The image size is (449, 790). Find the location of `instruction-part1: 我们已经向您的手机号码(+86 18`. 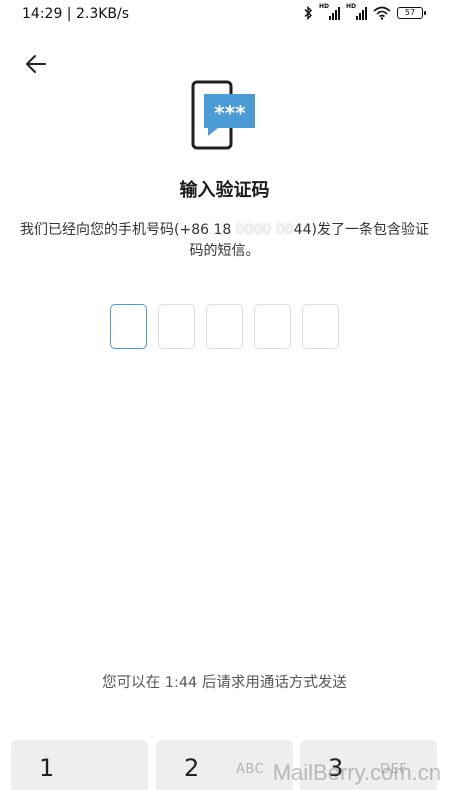

instruction-part1: 我们已经向您的手机号码(+86 18 is located at coordinates (126, 230).